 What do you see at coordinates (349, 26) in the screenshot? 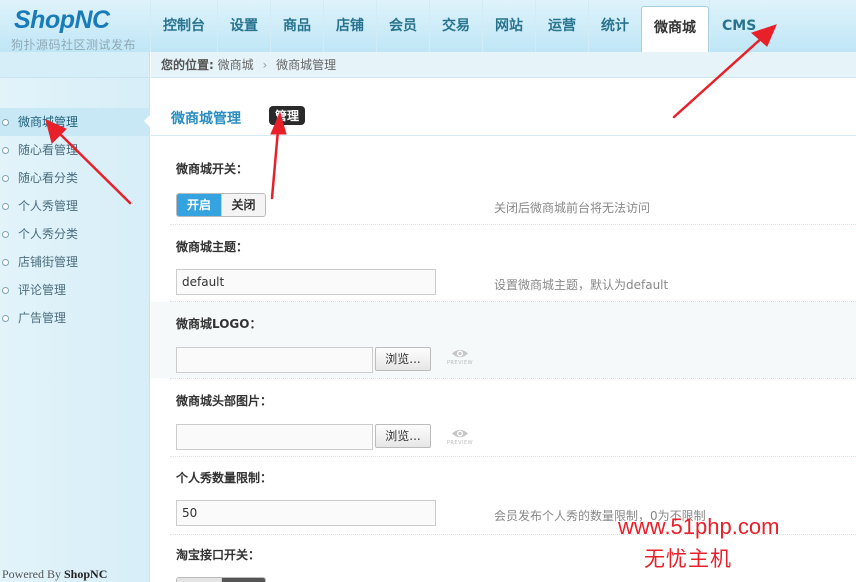
I see `nav-store: 店铺` at bounding box center [349, 26].